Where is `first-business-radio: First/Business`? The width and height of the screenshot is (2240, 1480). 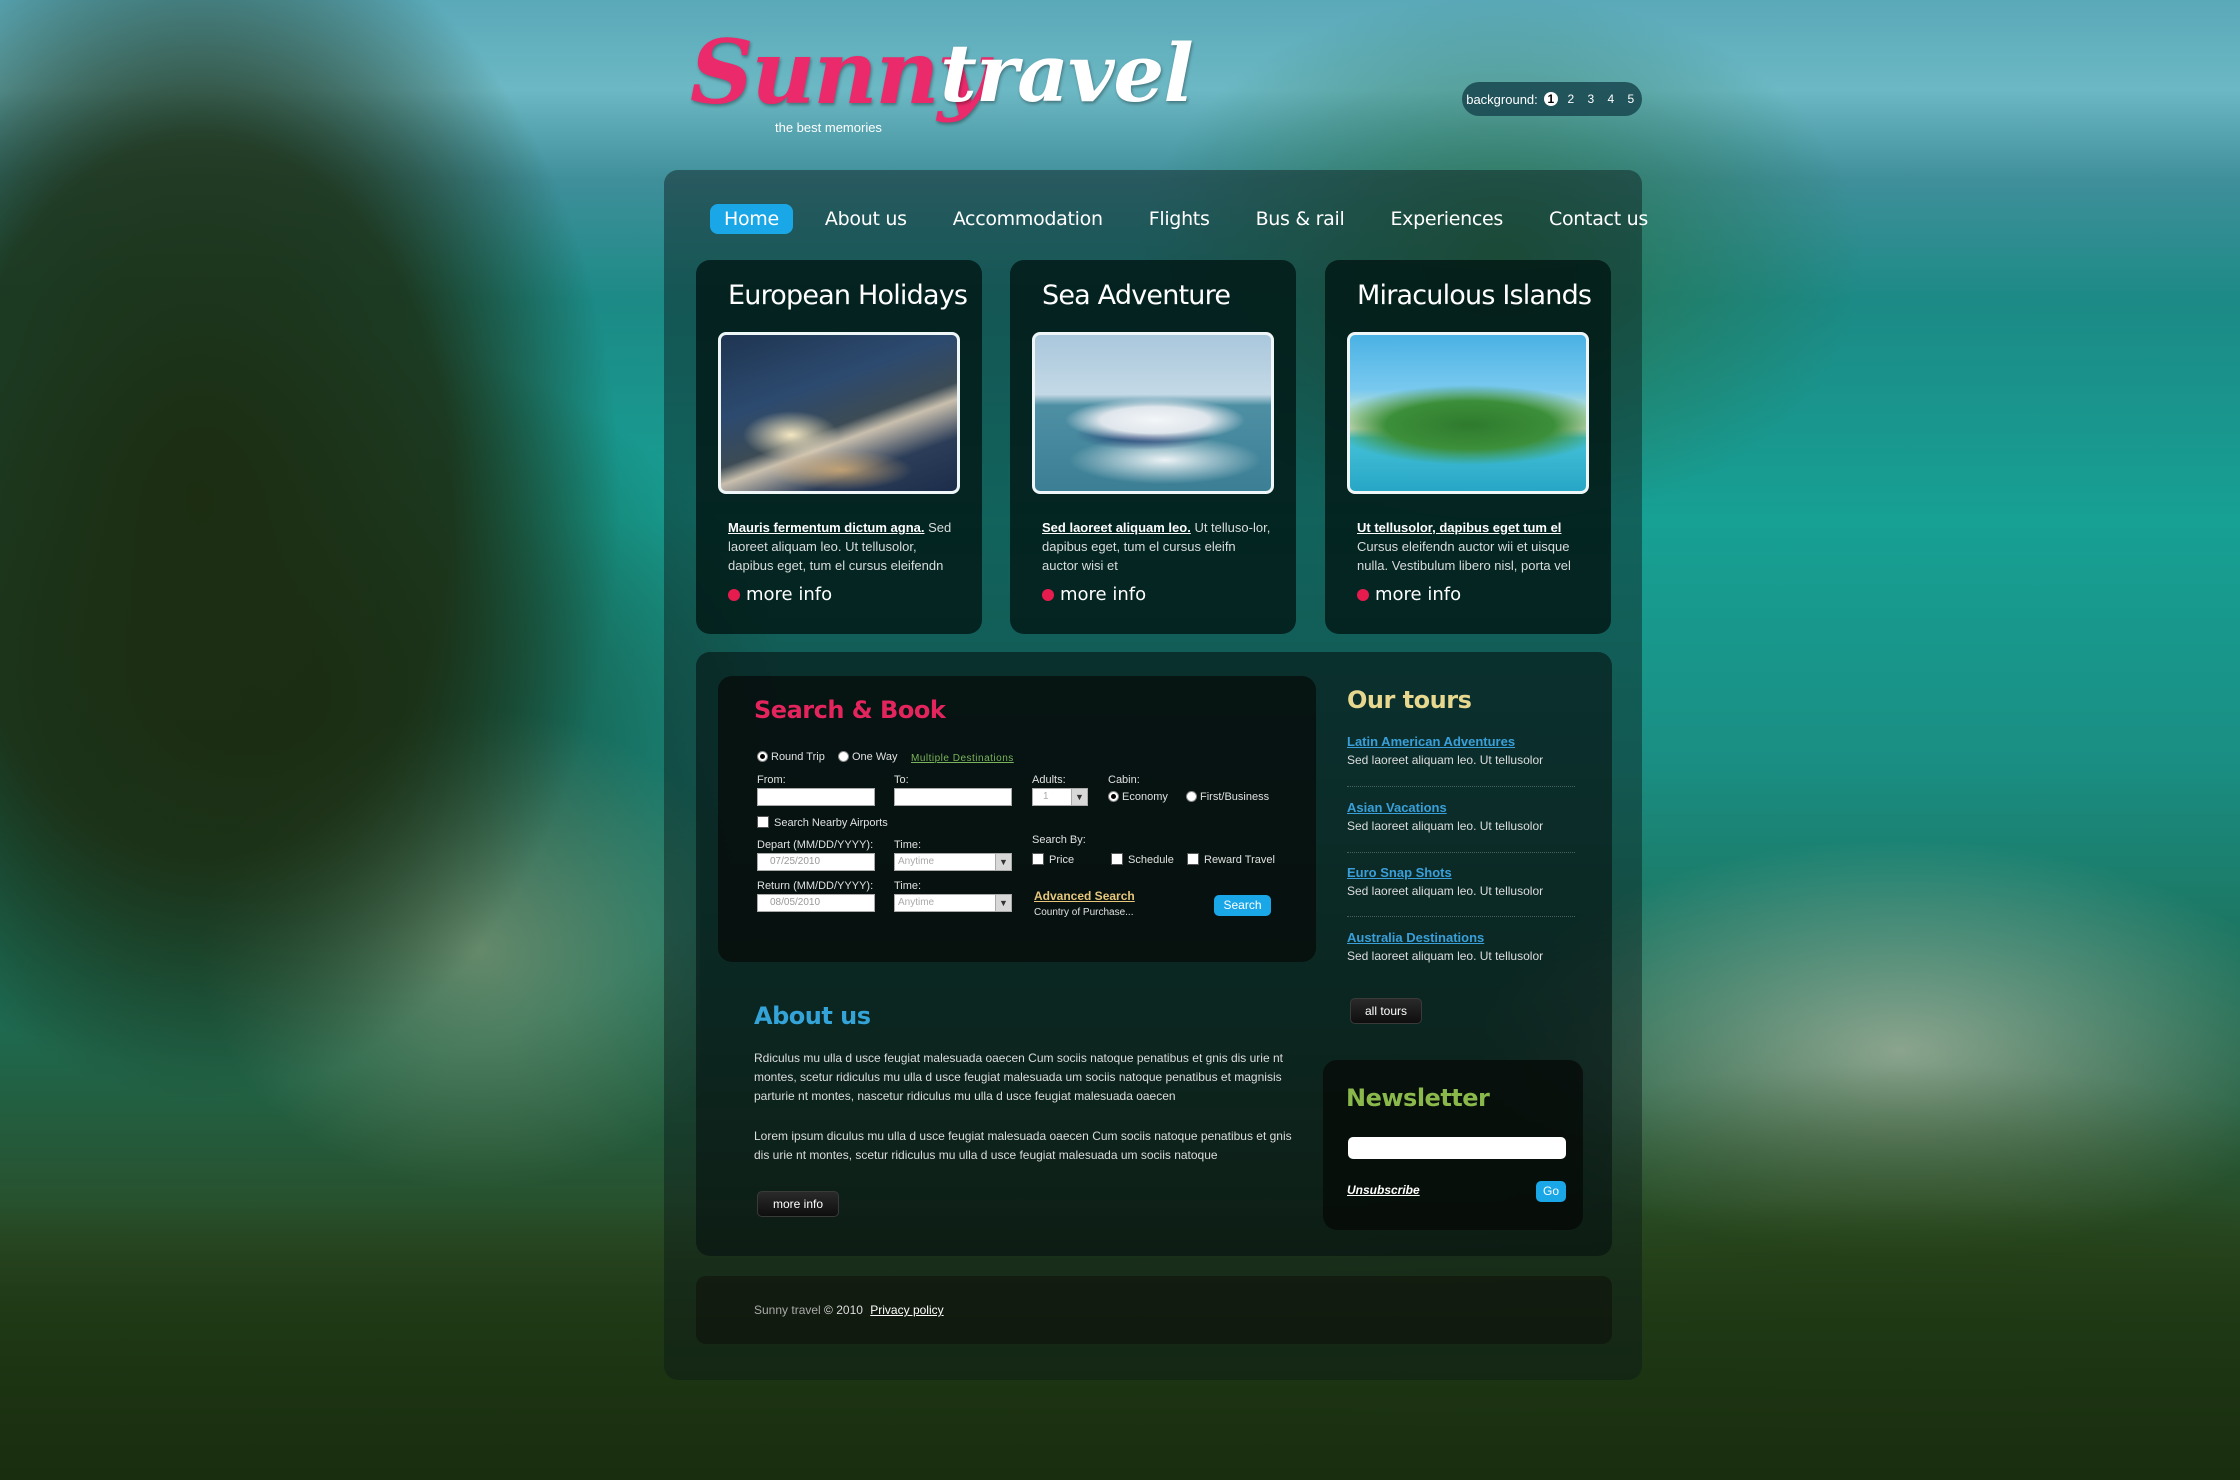 first-business-radio: First/Business is located at coordinates (1227, 797).